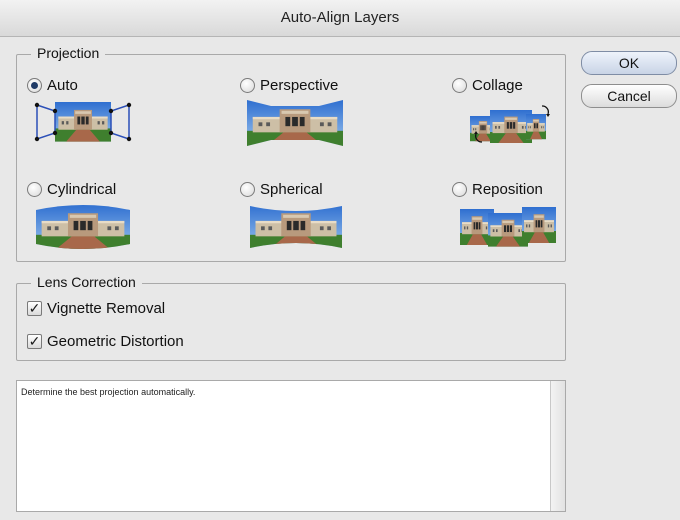 The image size is (680, 520). I want to click on lens-correction-group-title: Lens Correction, so click(86, 282).